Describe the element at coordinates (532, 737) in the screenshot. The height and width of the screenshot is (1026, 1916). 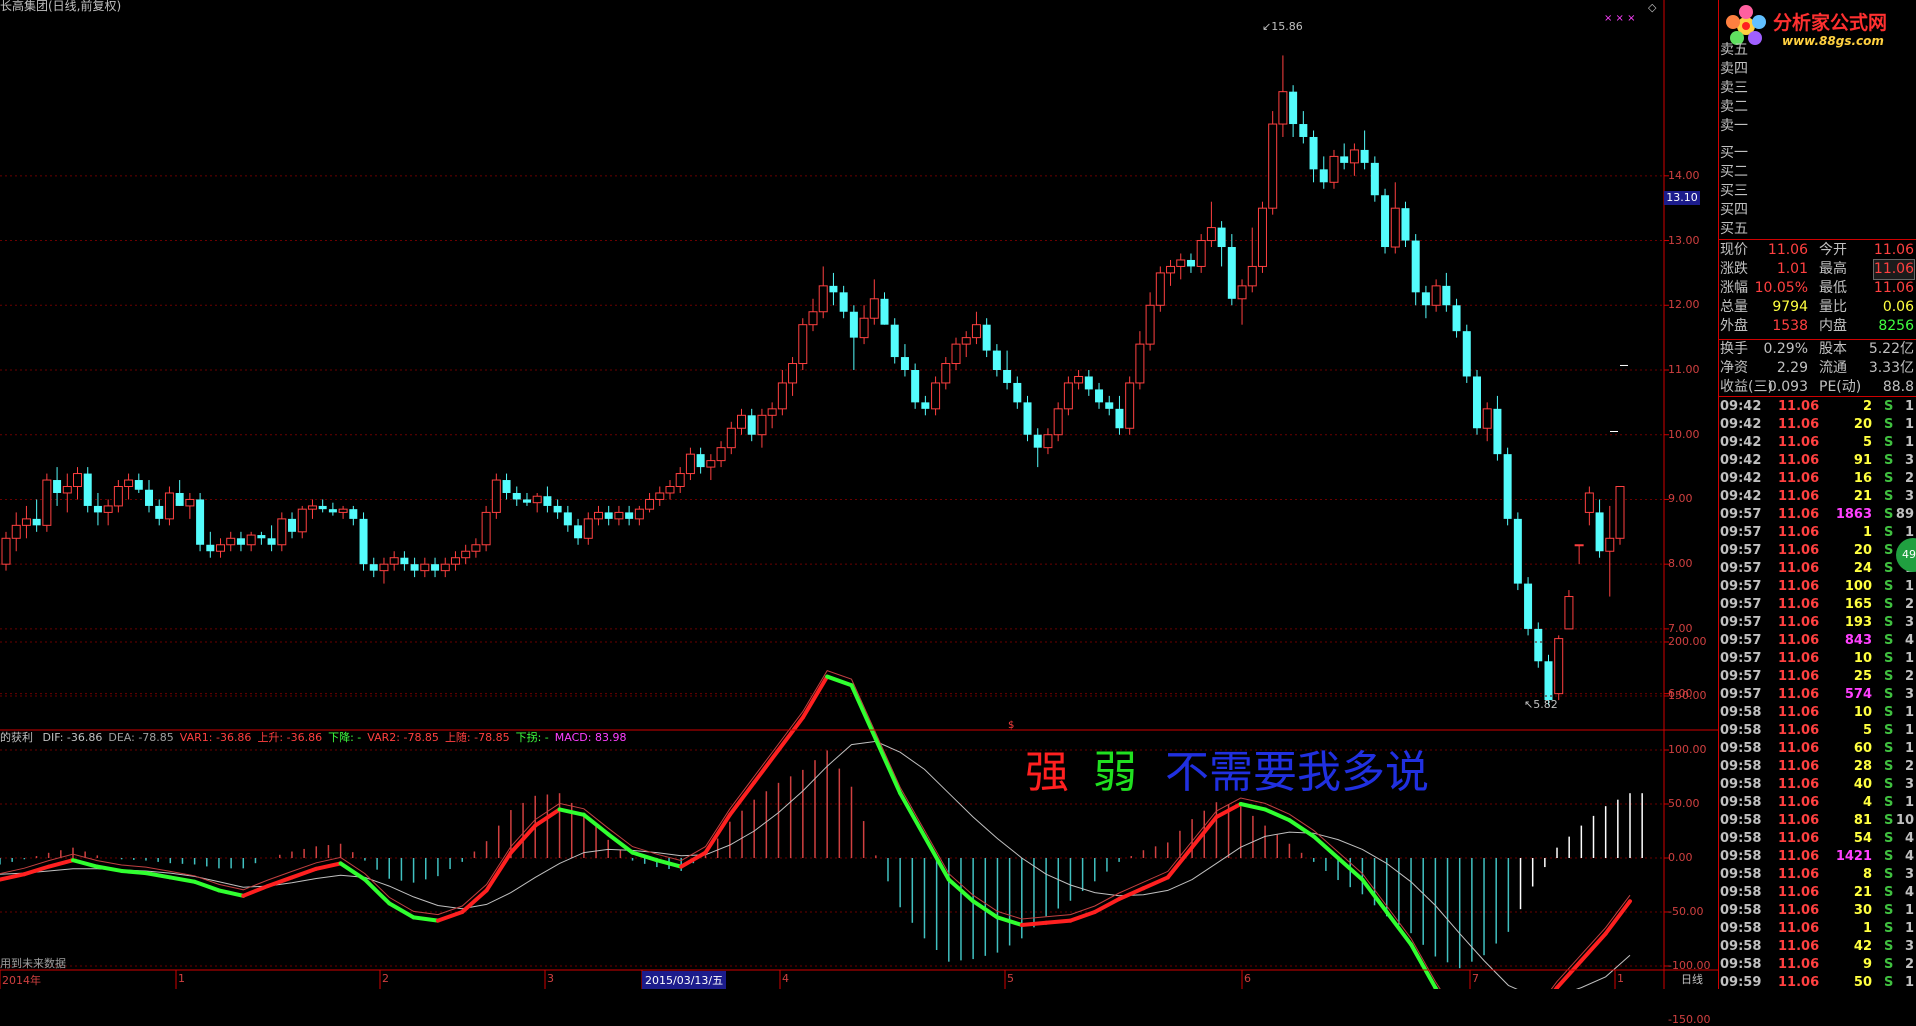
I see `indicator-value: 下拐: -` at that location.